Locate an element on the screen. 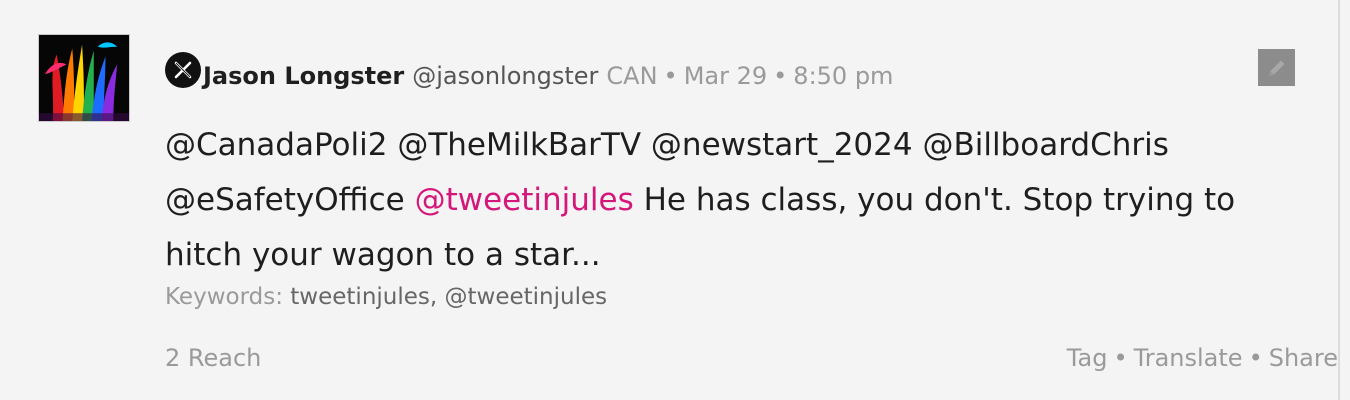 The width and height of the screenshot is (1350, 400). reach-count: 2 Reach is located at coordinates (213, 358).